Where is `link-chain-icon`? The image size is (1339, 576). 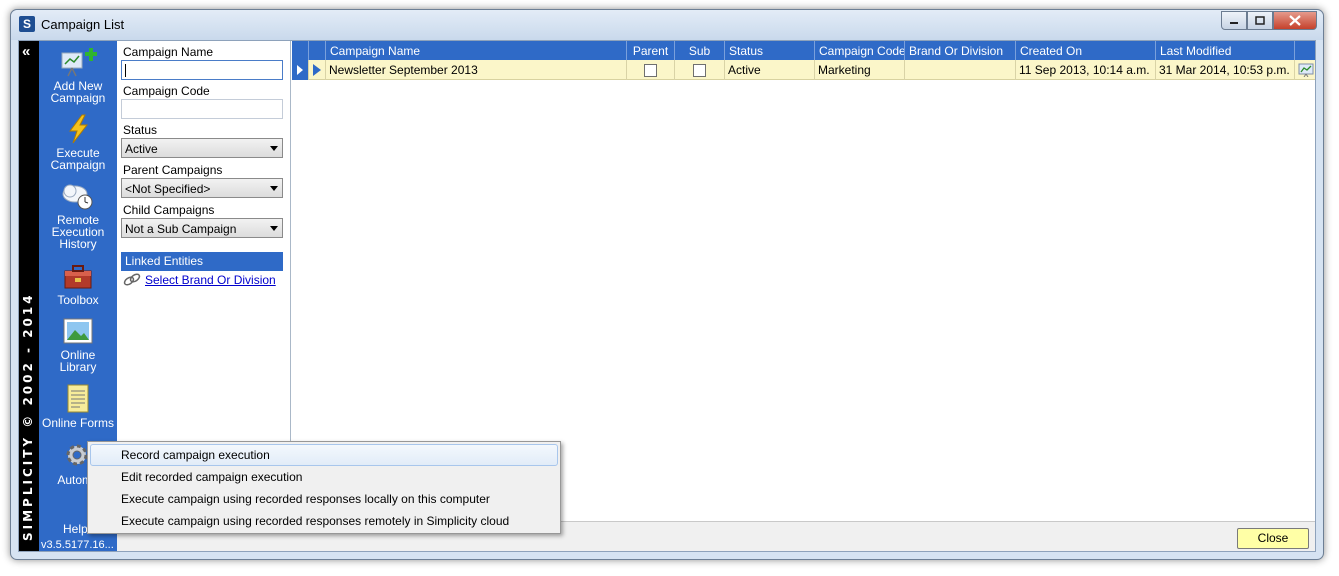 link-chain-icon is located at coordinates (132, 280).